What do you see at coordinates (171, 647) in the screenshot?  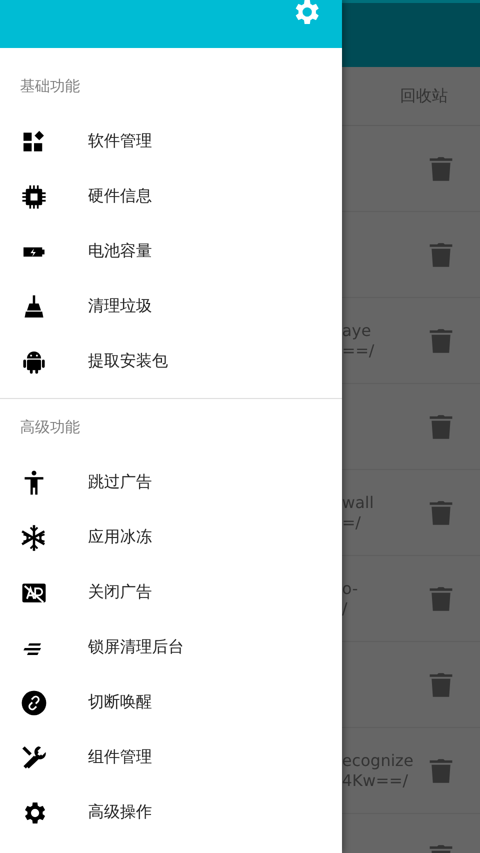 I see `menu-item: 锁屏清理后台` at bounding box center [171, 647].